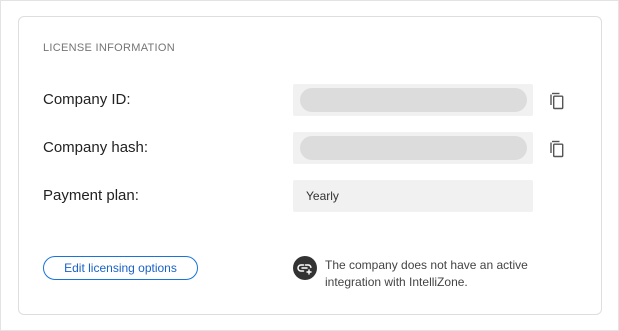  I want to click on company-id-redacted-value, so click(413, 100).